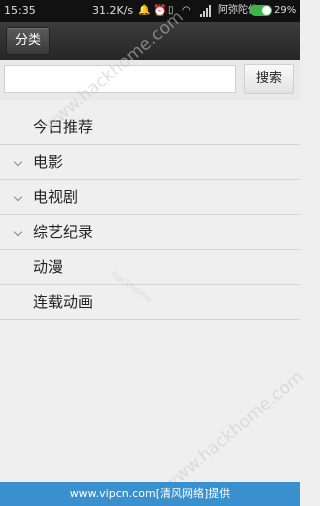  I want to click on signal-icon, so click(206, 11).